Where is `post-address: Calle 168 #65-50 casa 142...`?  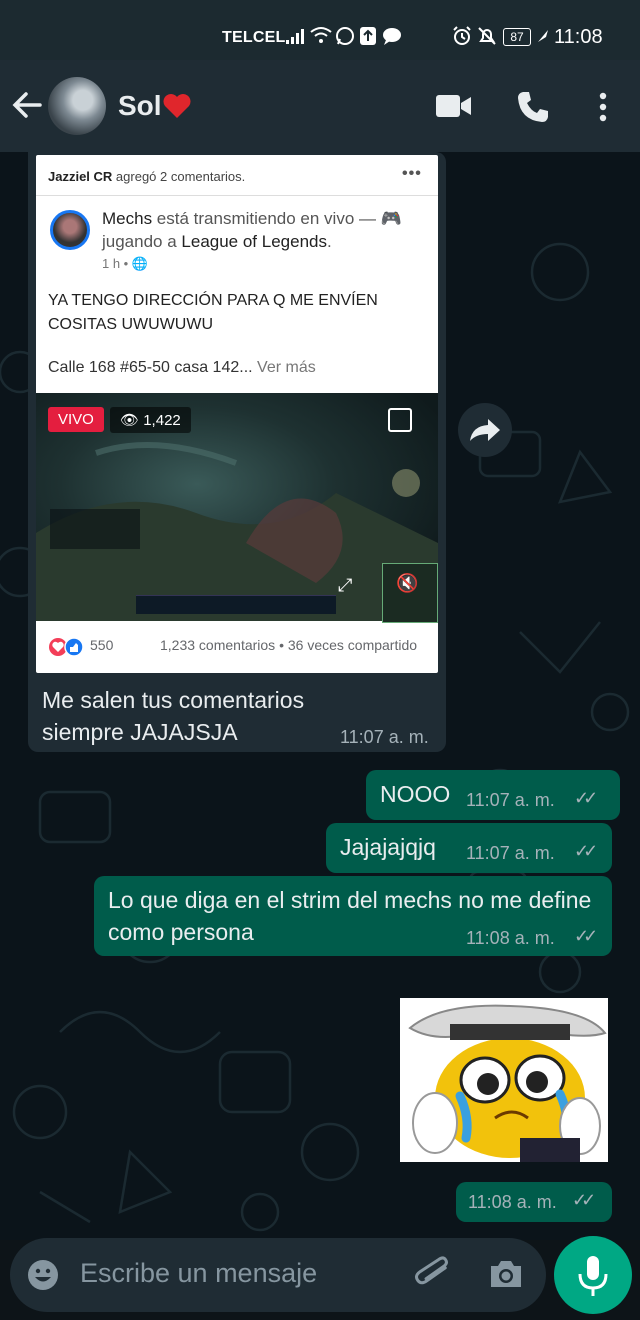
post-address: Calle 168 #65-50 casa 142... is located at coordinates (150, 367).